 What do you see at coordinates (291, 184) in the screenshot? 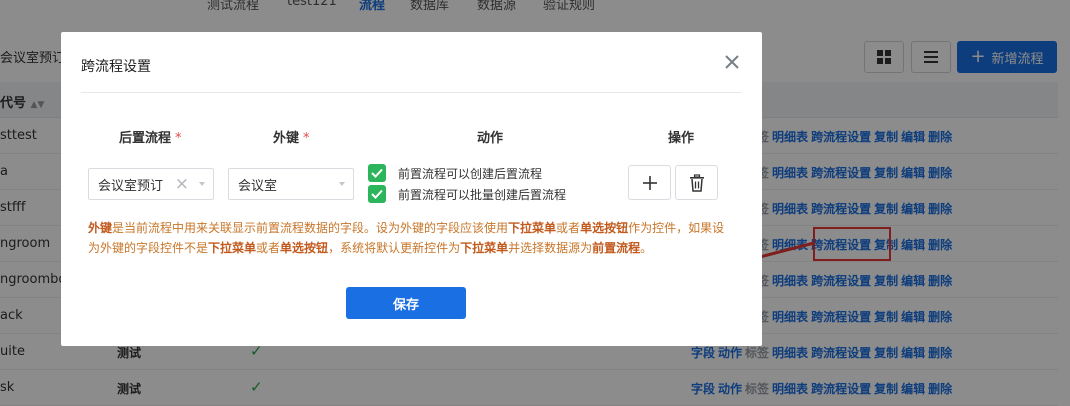
I see `foreign-key-select: 会议室` at bounding box center [291, 184].